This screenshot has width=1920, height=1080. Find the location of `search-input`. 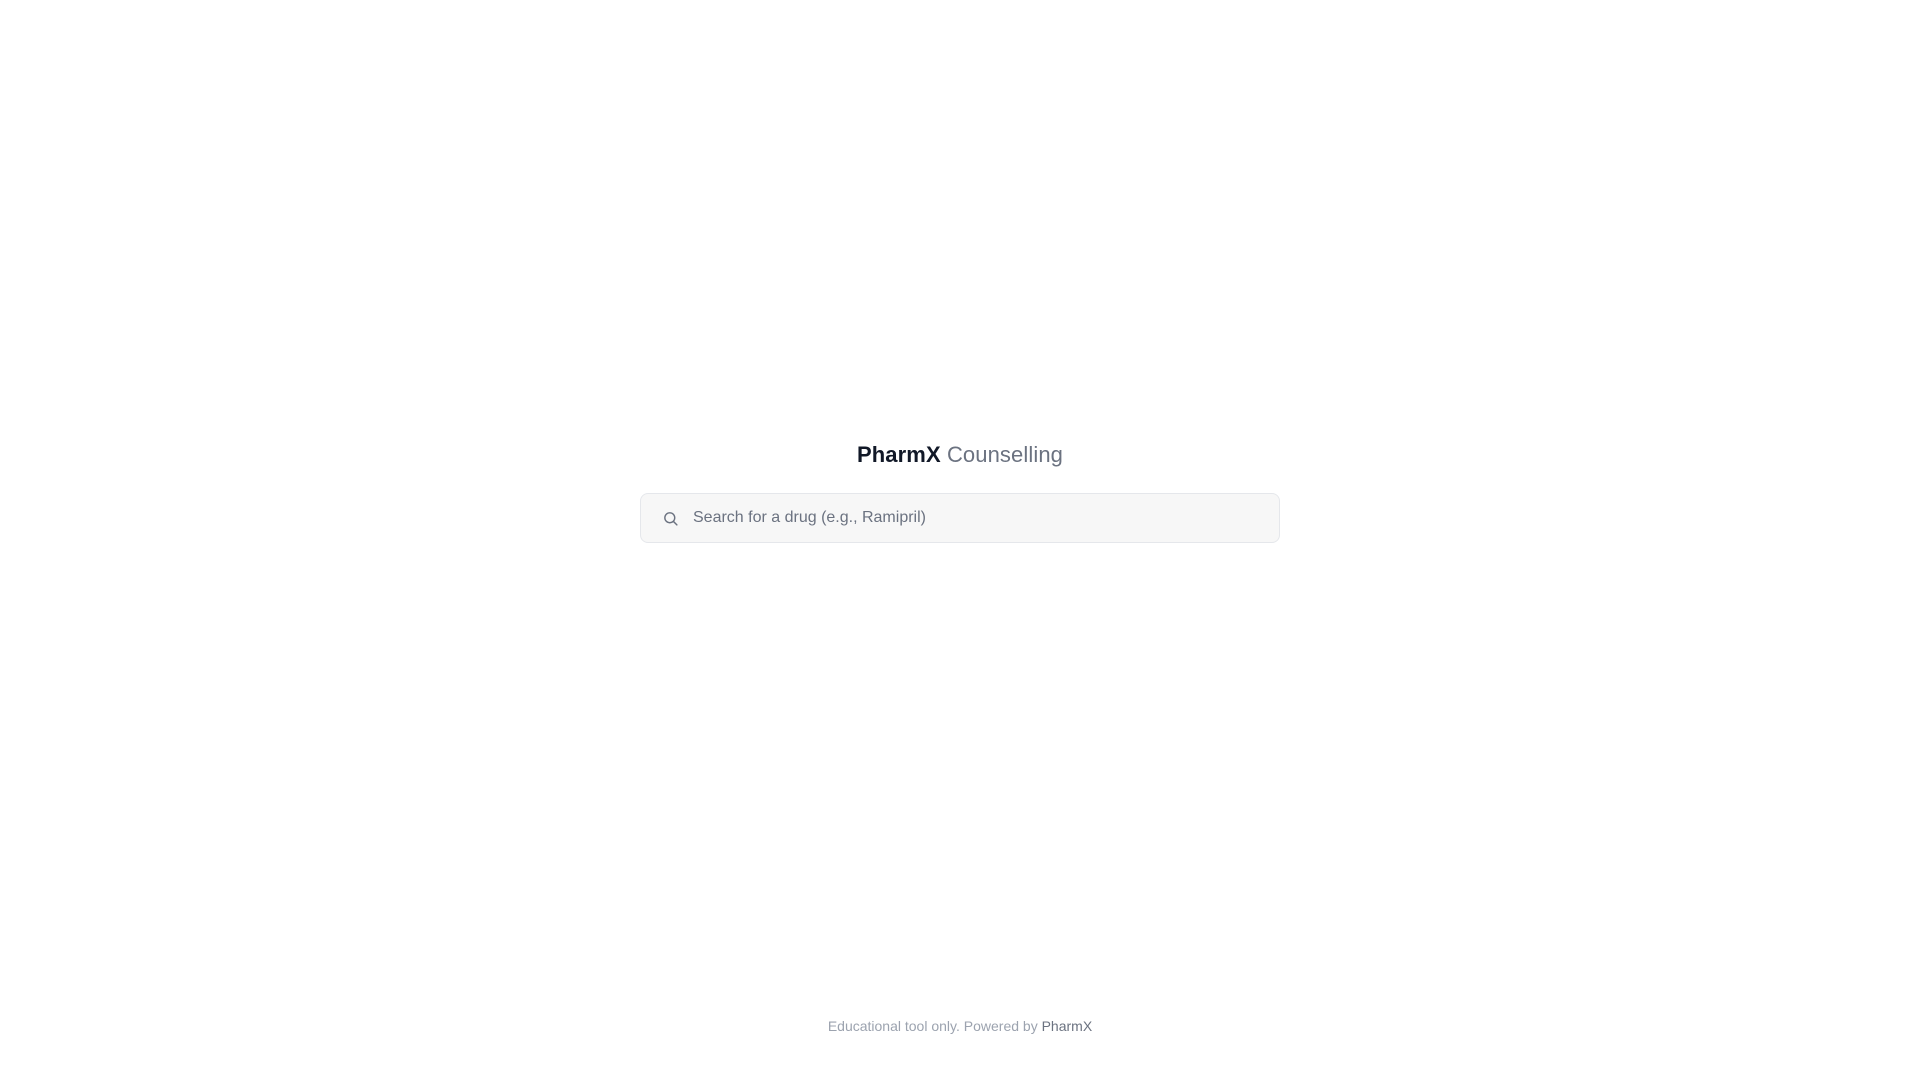

search-input is located at coordinates (976, 518).